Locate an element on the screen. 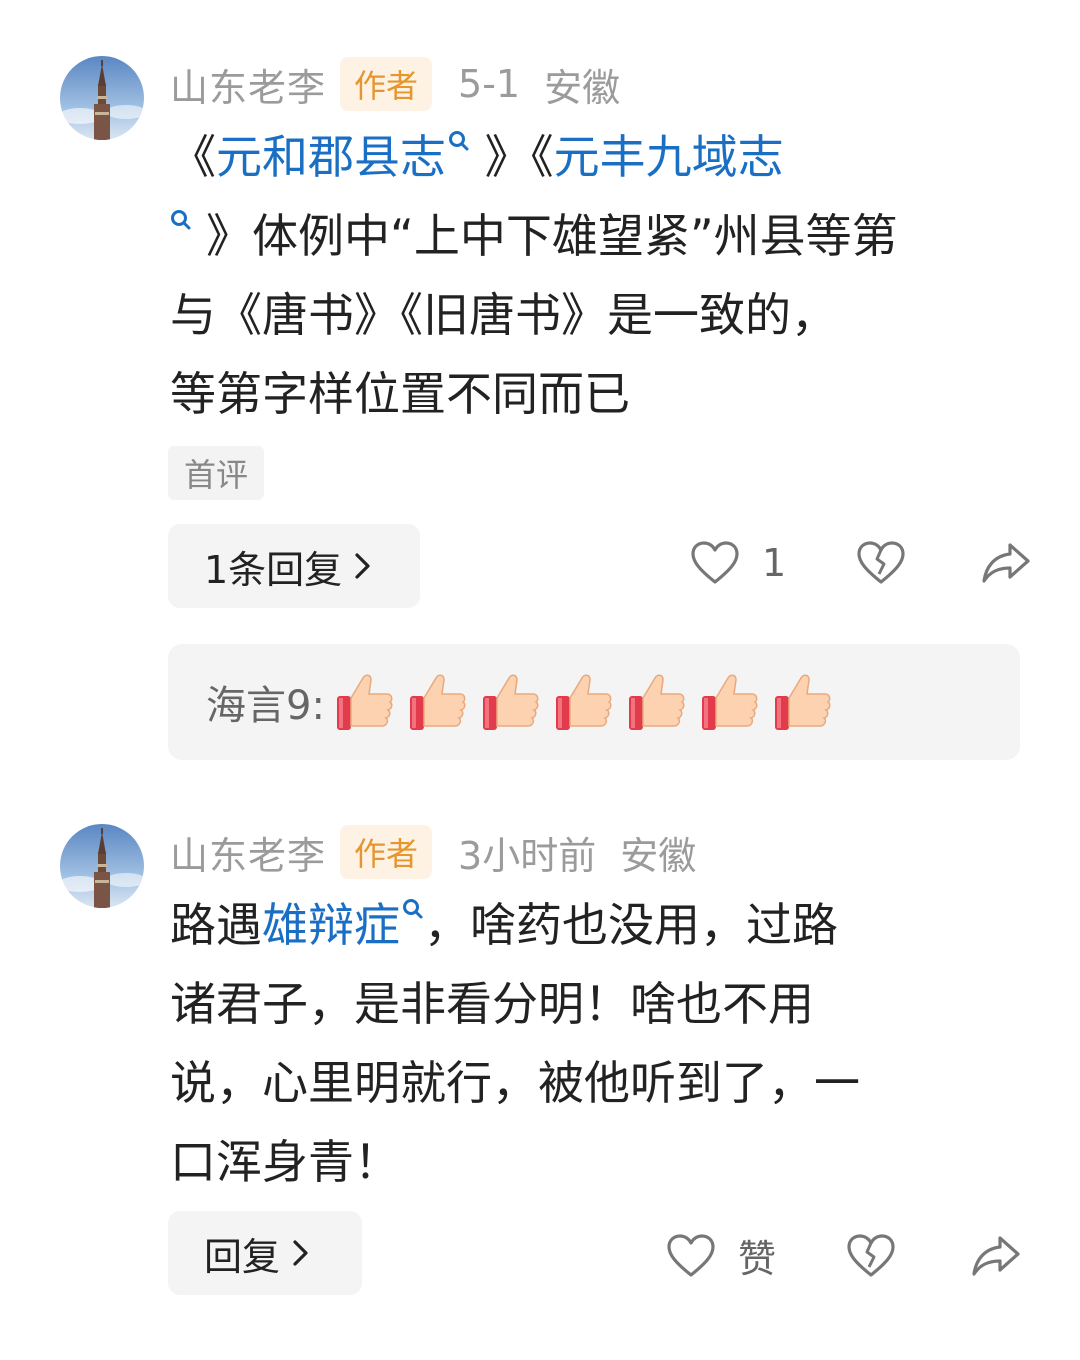  text-fragment: 》体例中“上中下雄望紧”州县等第 is located at coordinates (552, 236).